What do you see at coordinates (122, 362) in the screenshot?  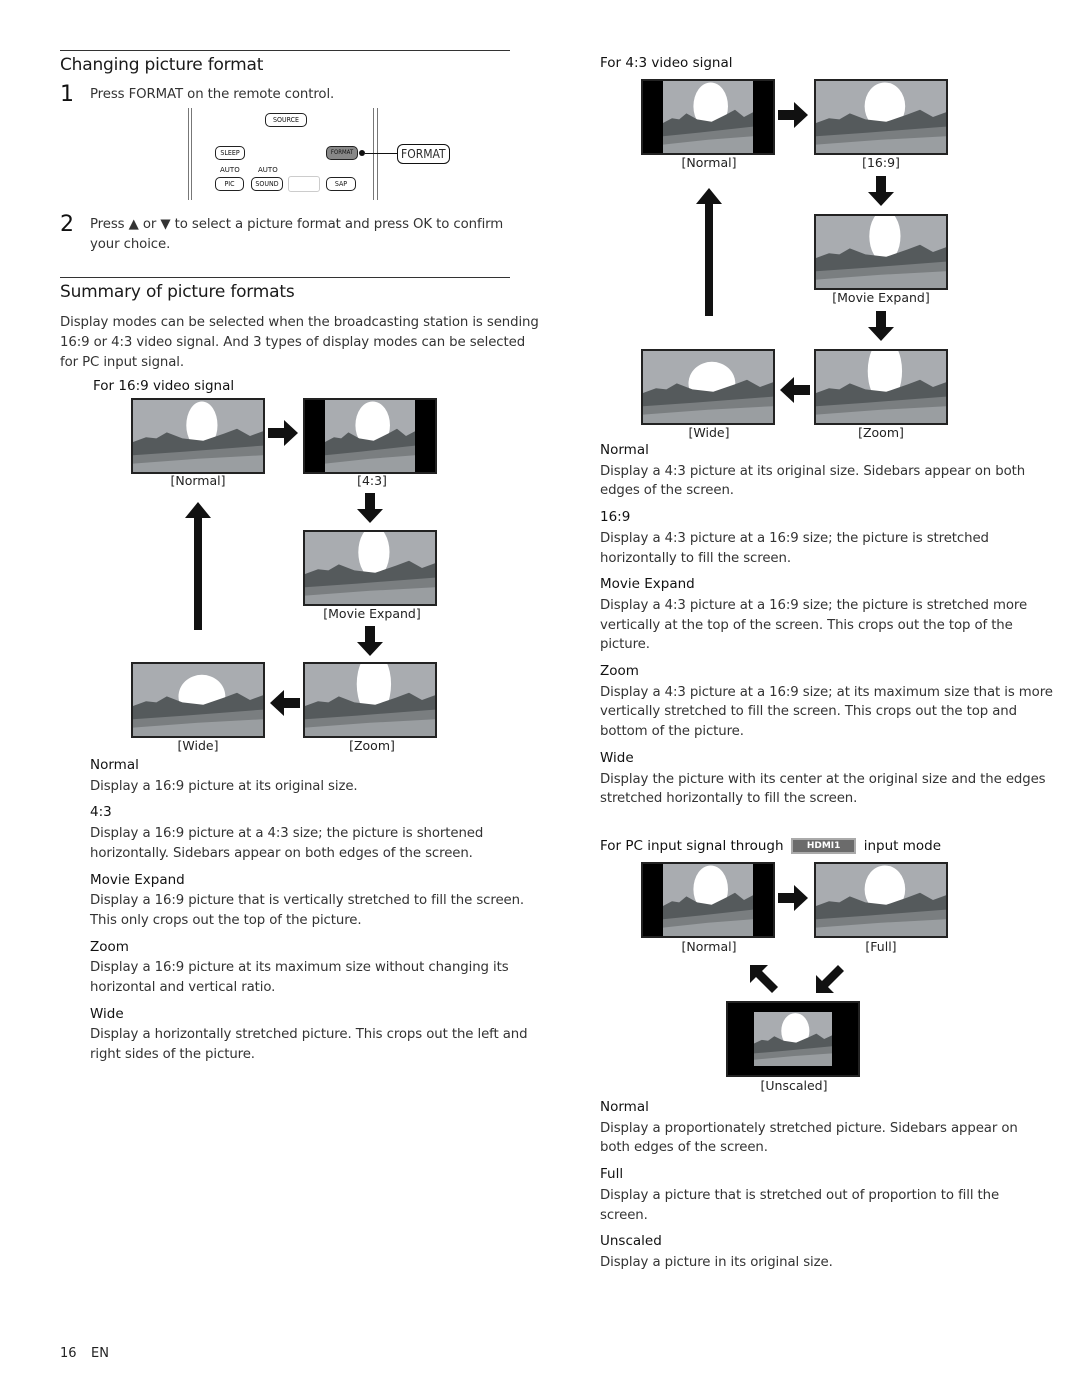 I see `intro-line: for PC input signal.` at bounding box center [122, 362].